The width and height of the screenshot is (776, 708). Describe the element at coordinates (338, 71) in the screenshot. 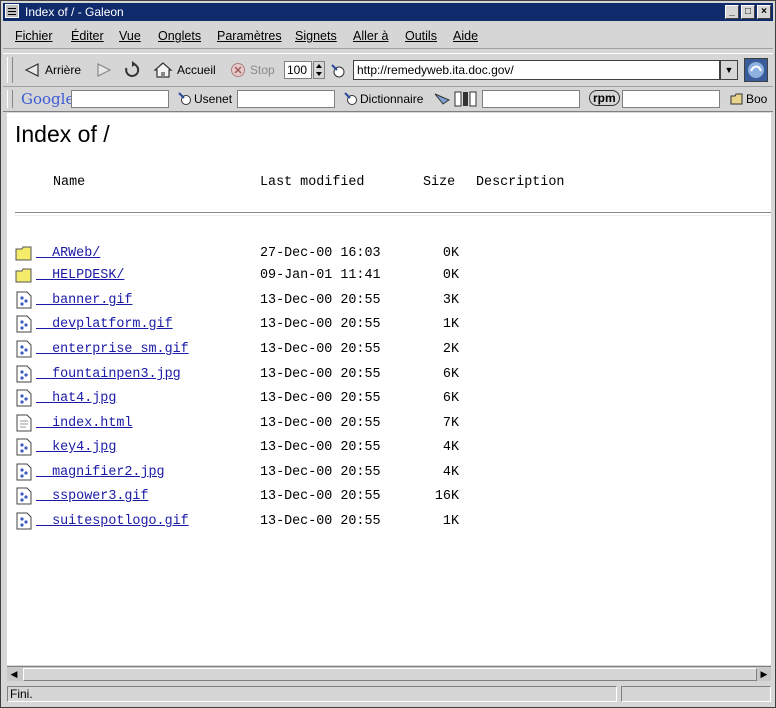

I see `site-favicon-icon` at that location.